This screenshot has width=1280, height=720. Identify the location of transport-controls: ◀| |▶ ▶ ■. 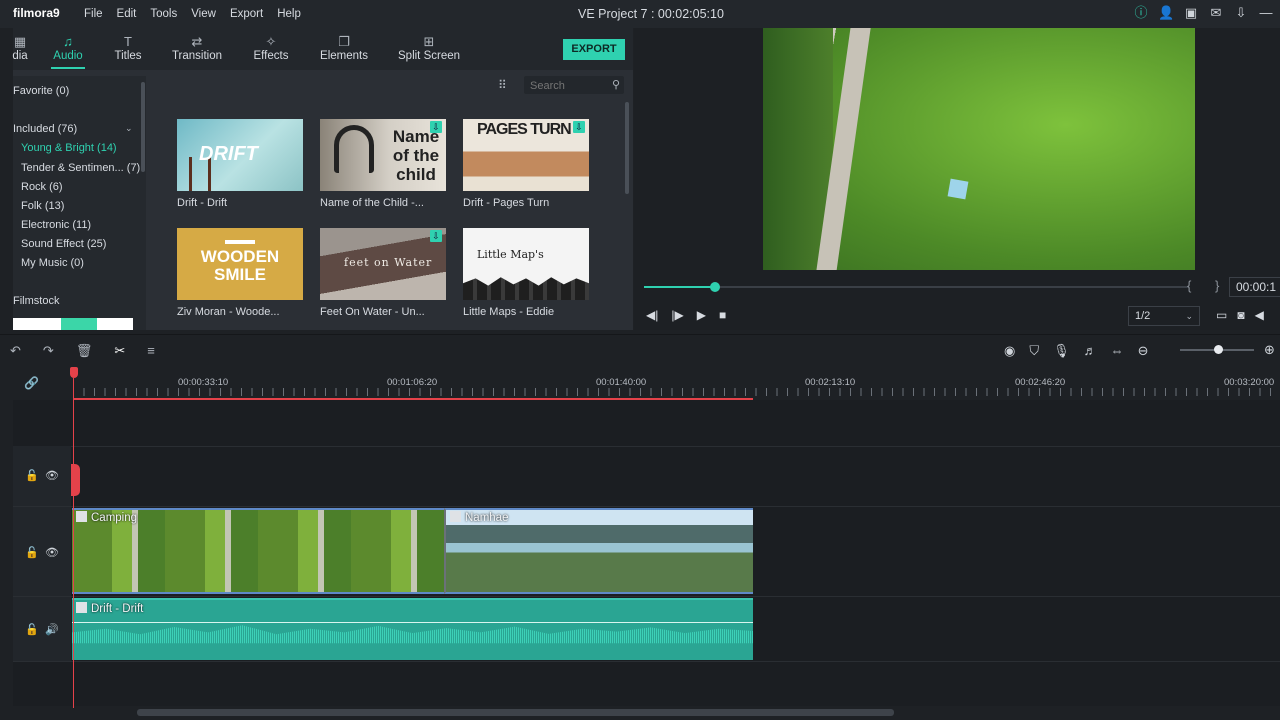
(686, 315).